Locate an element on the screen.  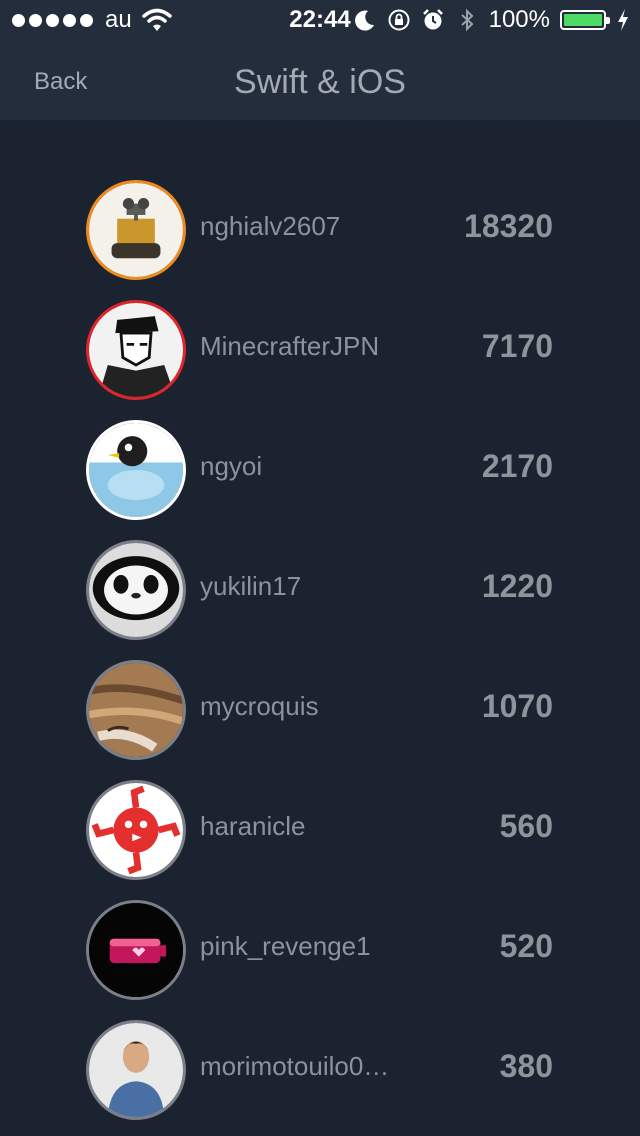
username: yukilin17 is located at coordinates (251, 586).